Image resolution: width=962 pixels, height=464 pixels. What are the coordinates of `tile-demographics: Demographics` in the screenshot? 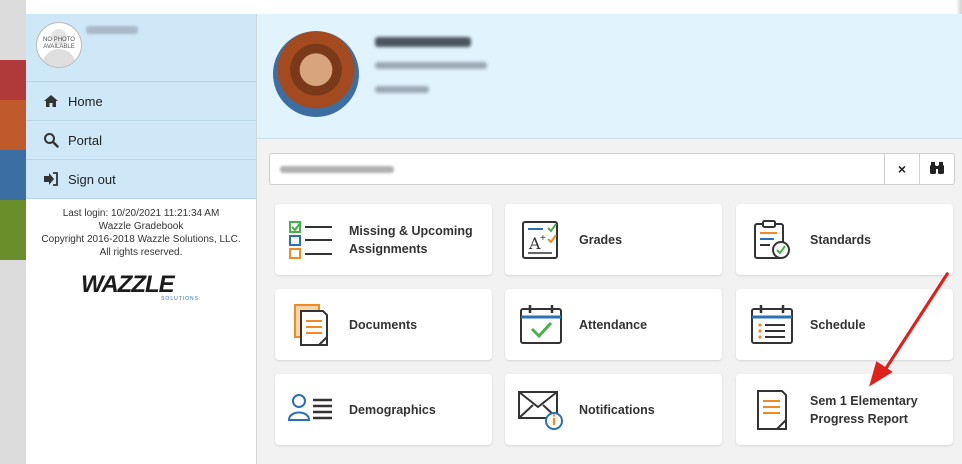 It's located at (383, 409).